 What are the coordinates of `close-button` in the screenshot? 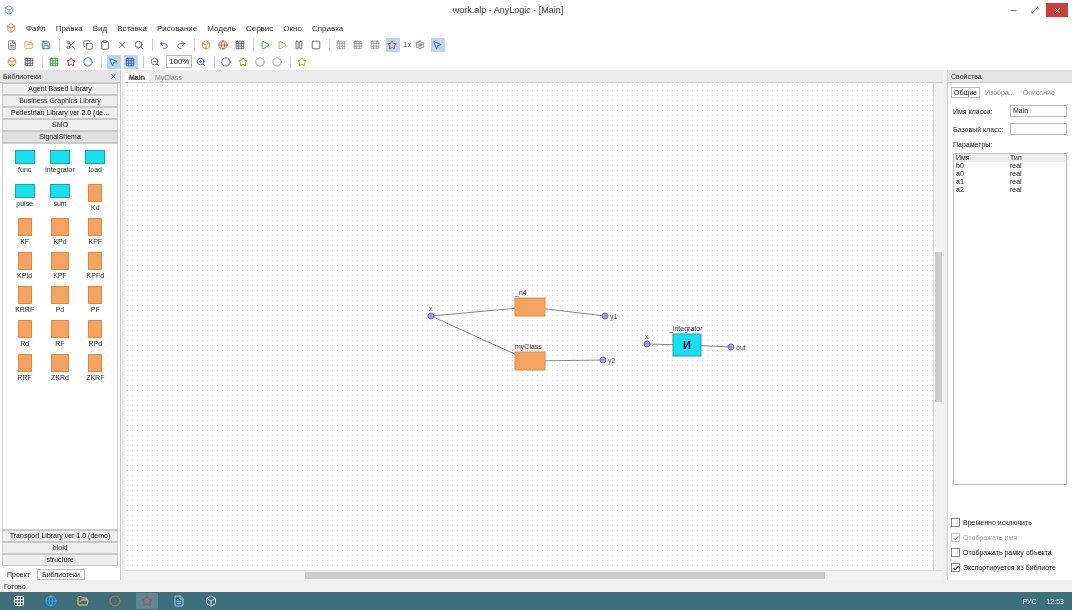 It's located at (1057, 10).